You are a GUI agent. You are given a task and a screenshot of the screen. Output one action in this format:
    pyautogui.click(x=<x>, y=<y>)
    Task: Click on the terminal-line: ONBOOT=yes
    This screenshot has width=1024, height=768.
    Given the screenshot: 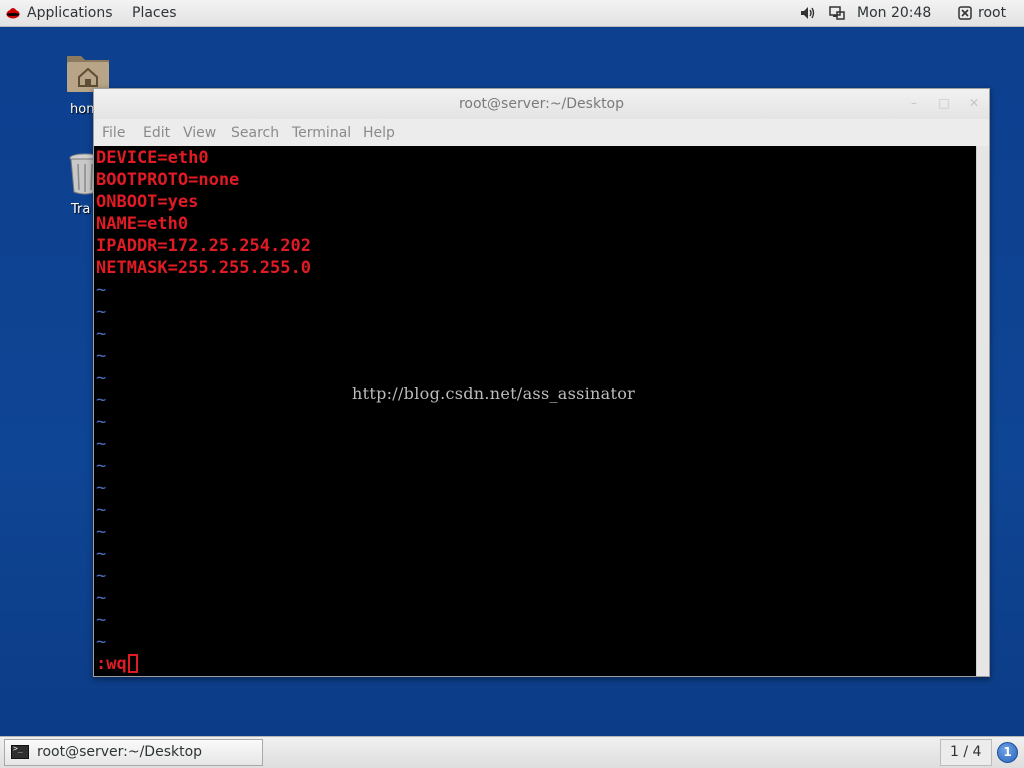 What is the action you would take?
    pyautogui.click(x=147, y=202)
    